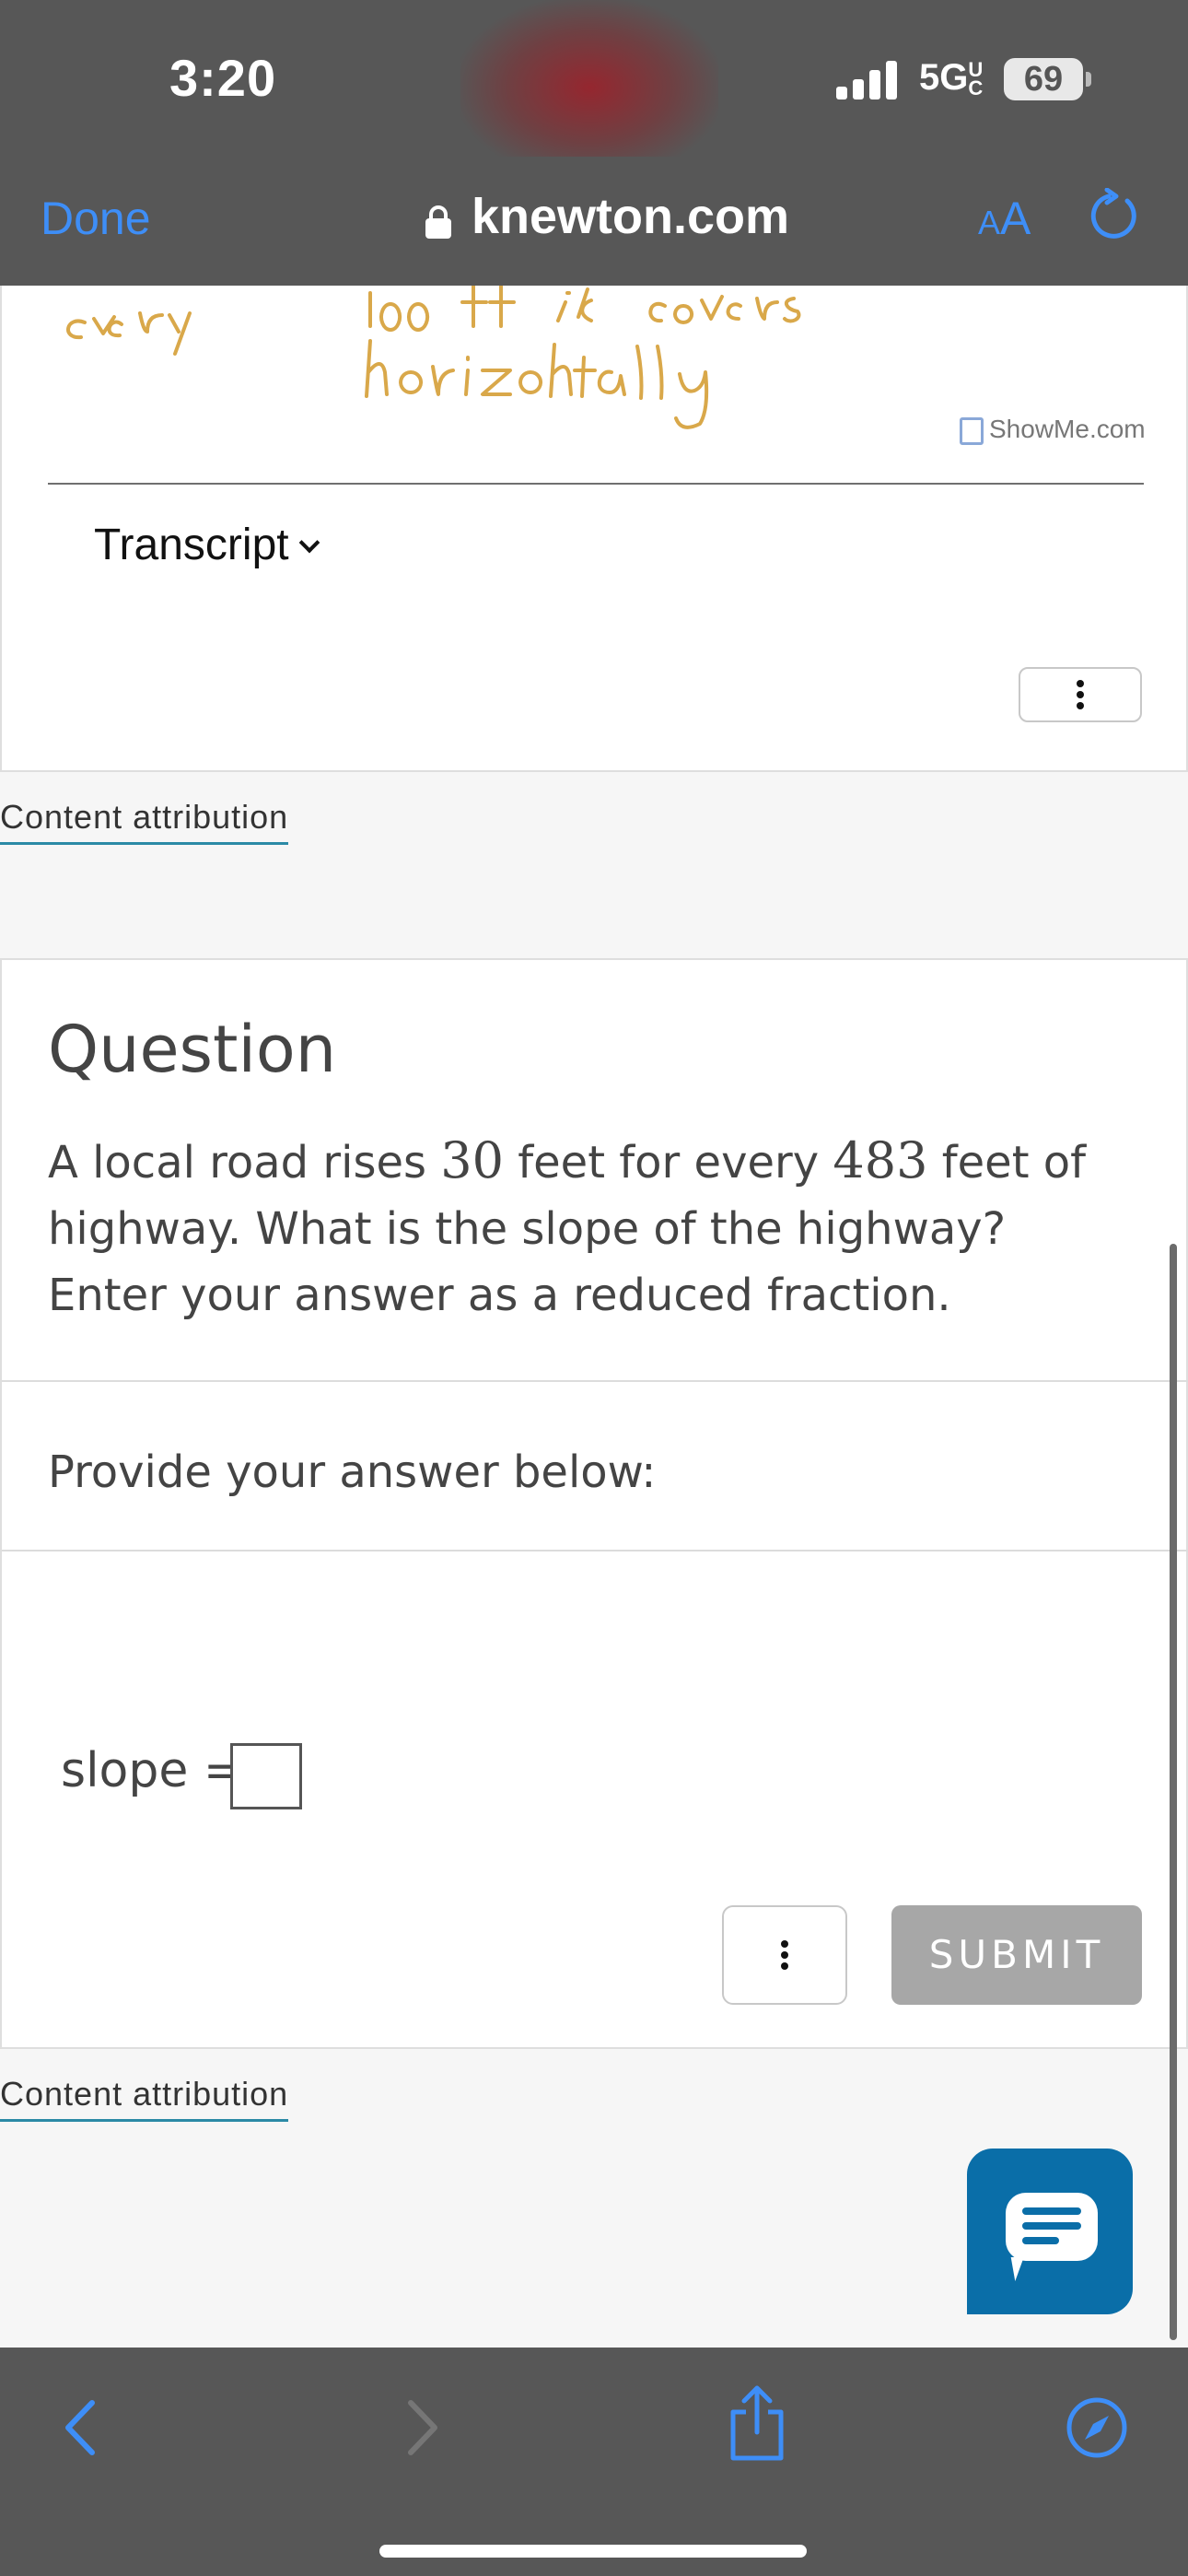  Describe the element at coordinates (438, 222) in the screenshot. I see `lock-icon` at that location.